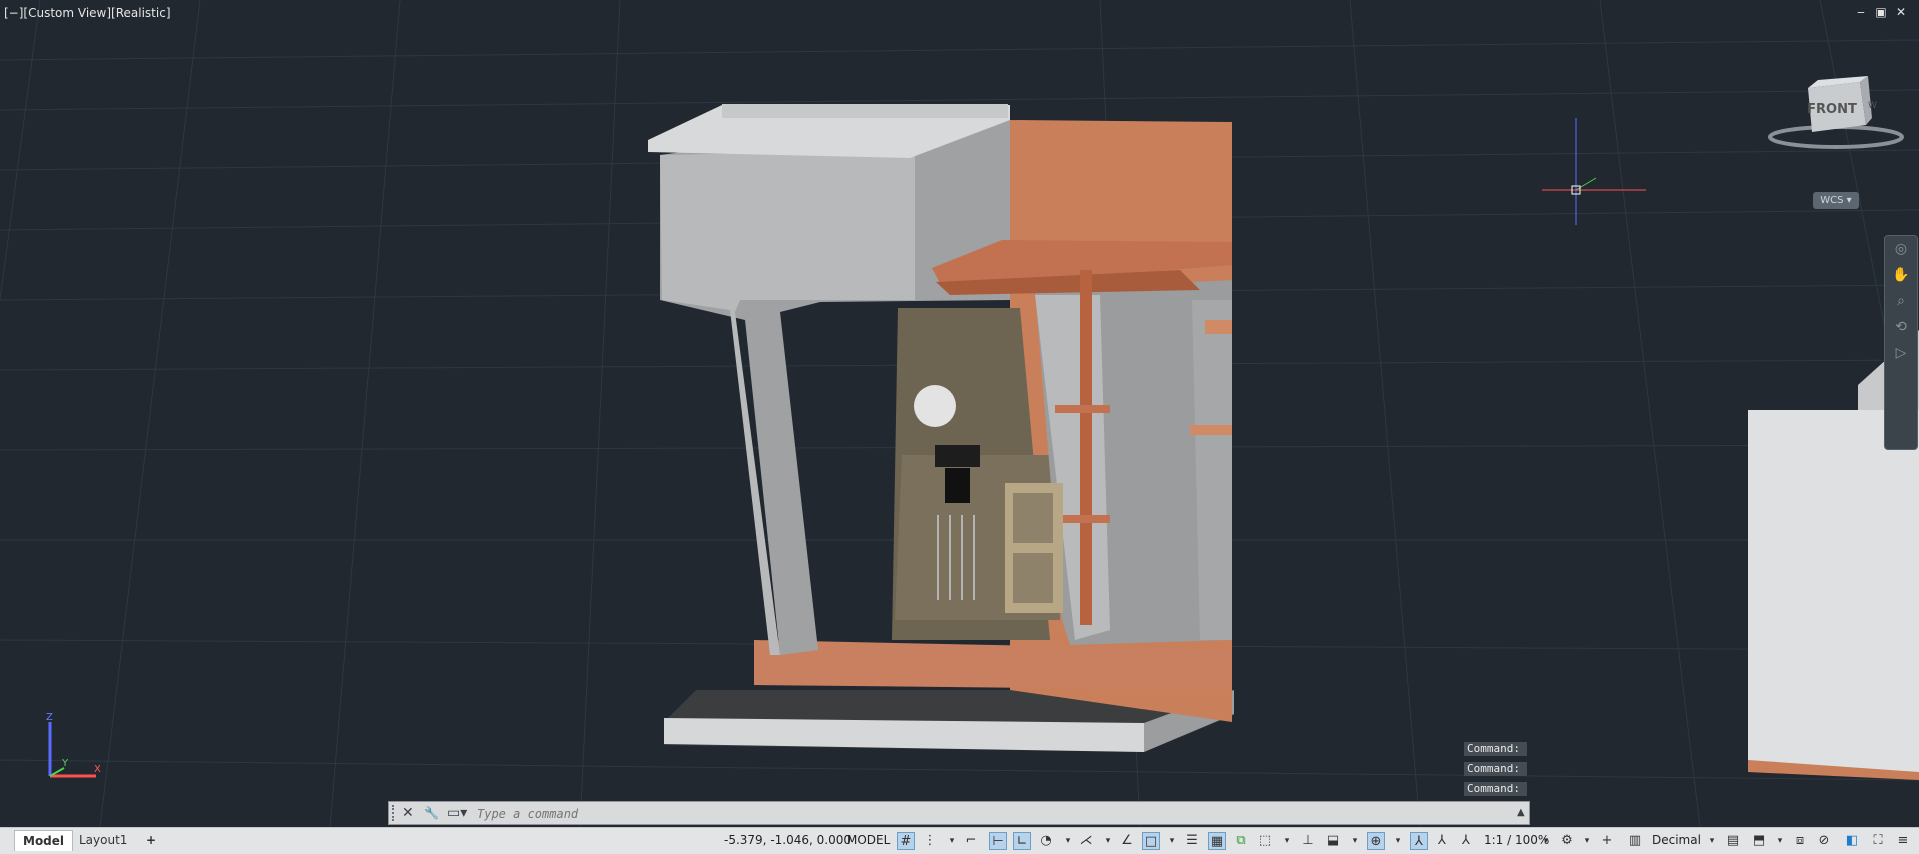 The height and width of the screenshot is (854, 1919). I want to click on lineweight-icon: ☰, so click(1192, 841).